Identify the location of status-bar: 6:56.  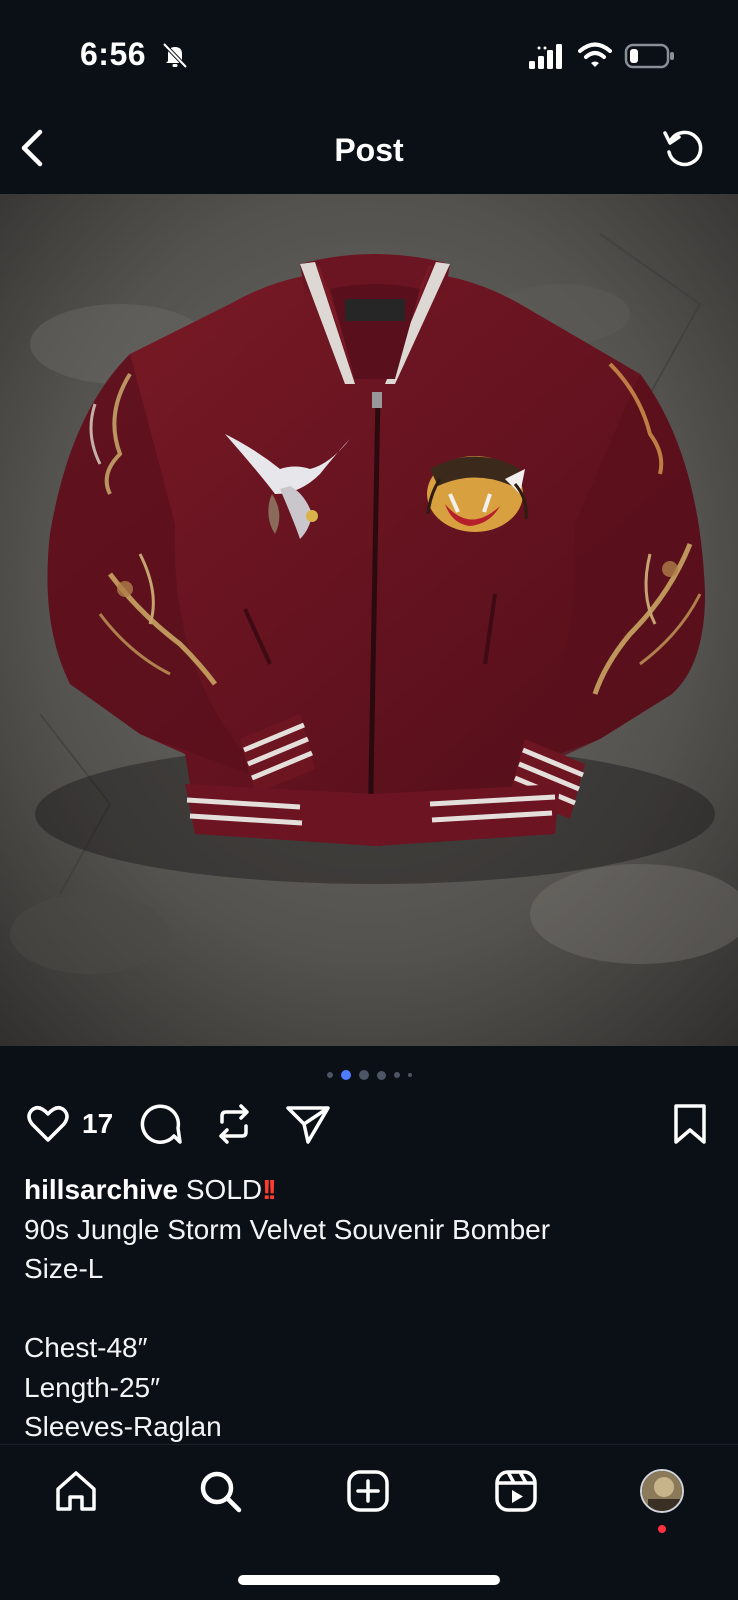
(369, 55).